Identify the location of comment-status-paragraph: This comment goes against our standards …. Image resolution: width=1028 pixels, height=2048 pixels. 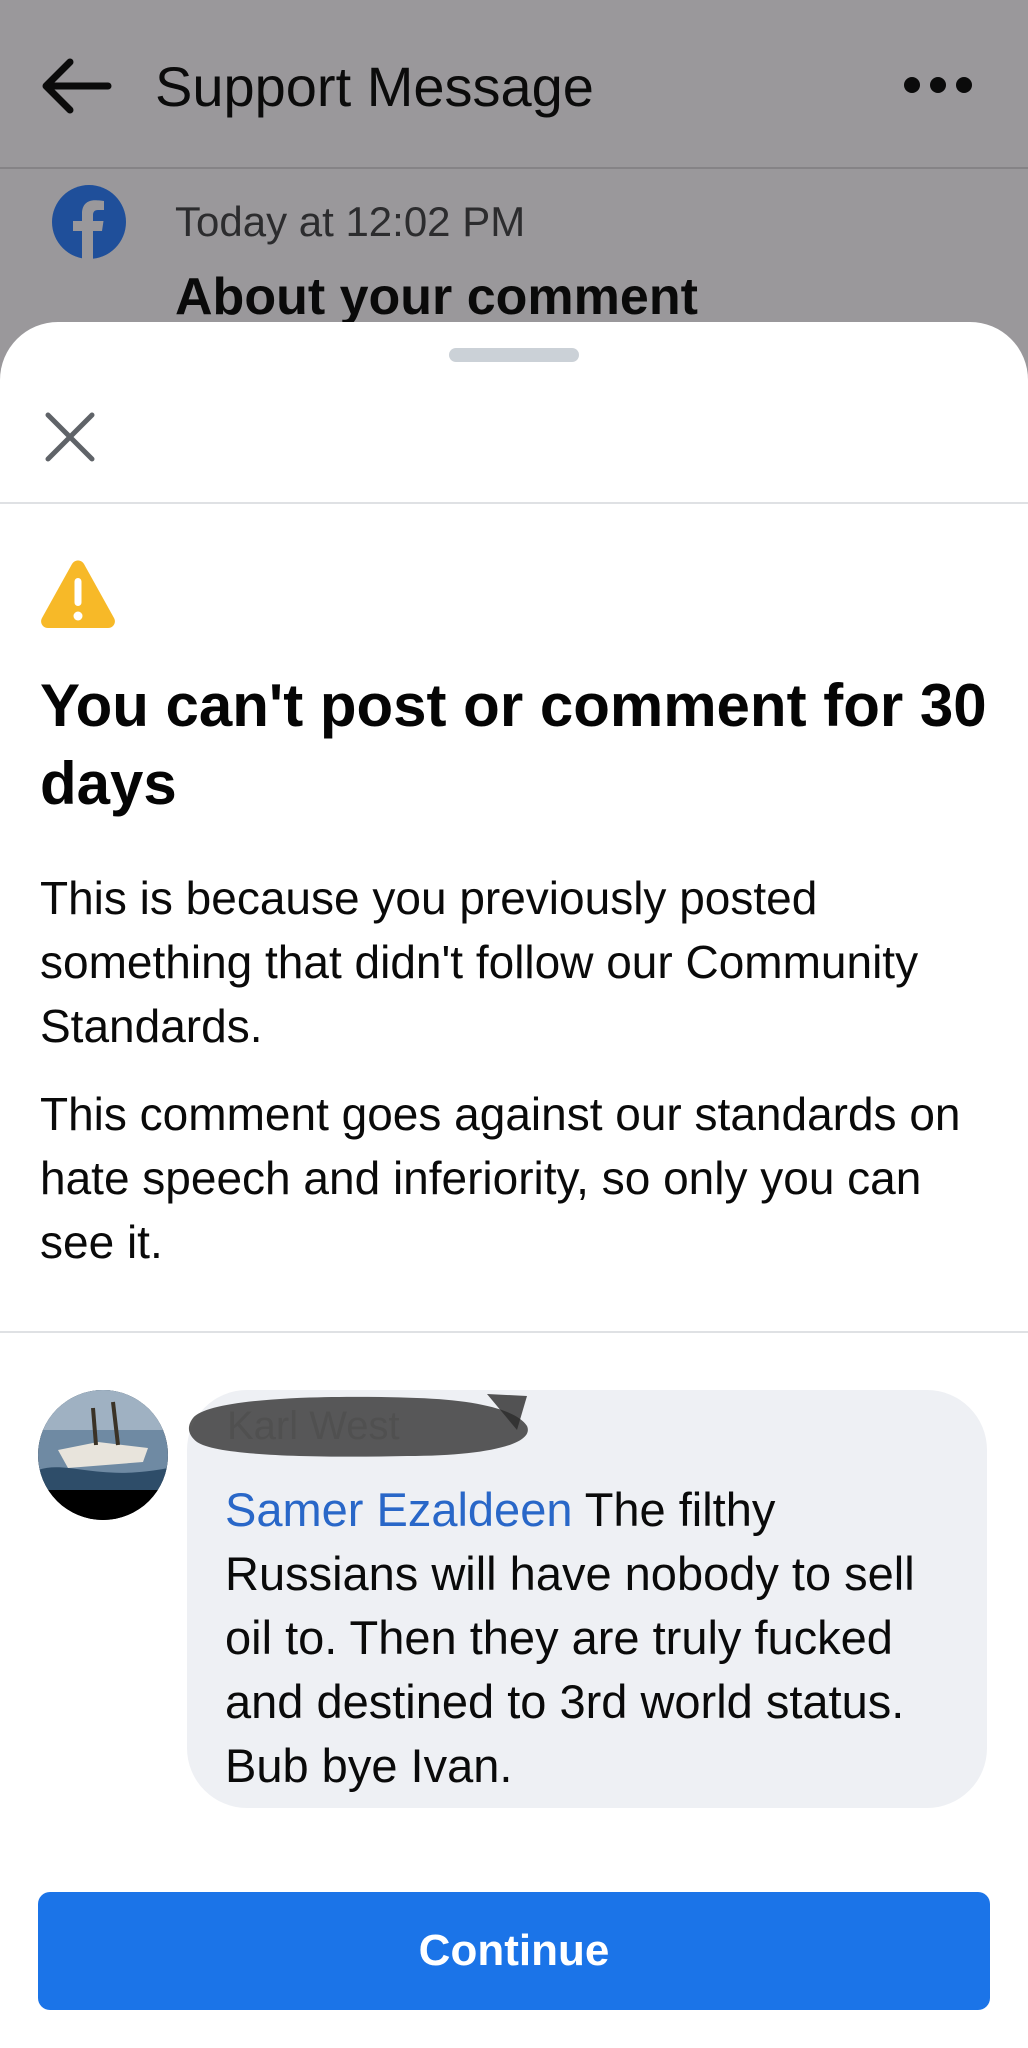
(500, 1178).